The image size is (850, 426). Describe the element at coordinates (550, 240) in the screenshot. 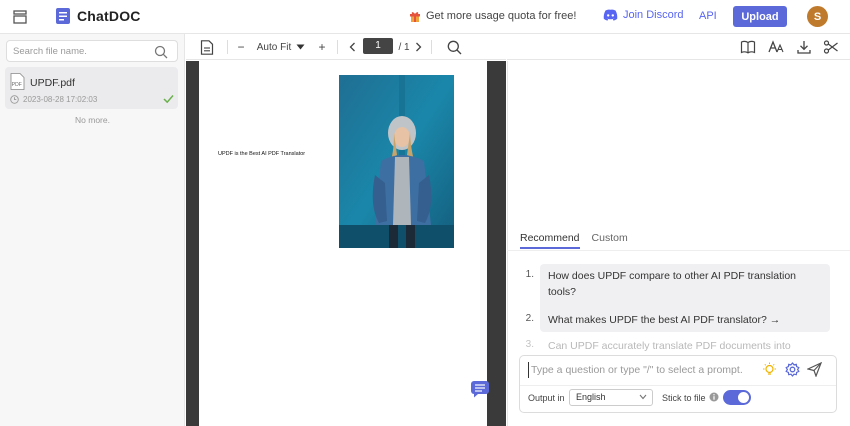

I see `tab-recommend: Recommend` at that location.